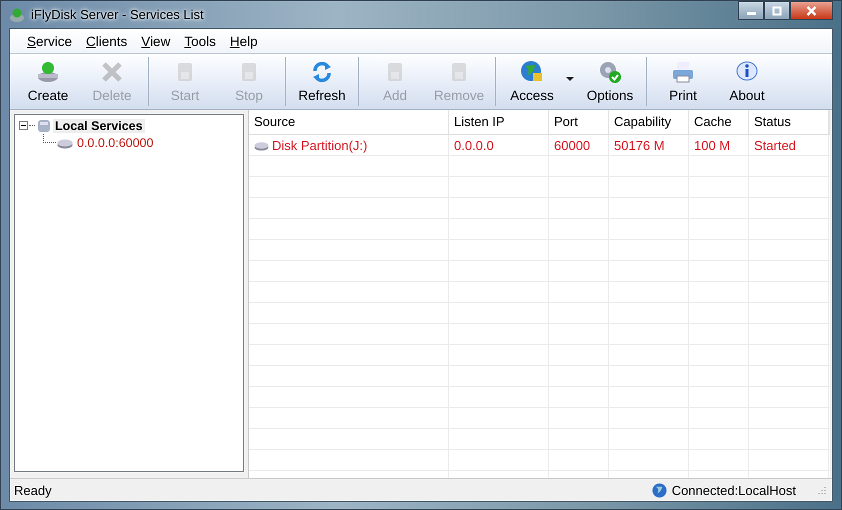 This screenshot has width=842, height=510. I want to click on table-cell: Disk Partition(J:), so click(349, 145).